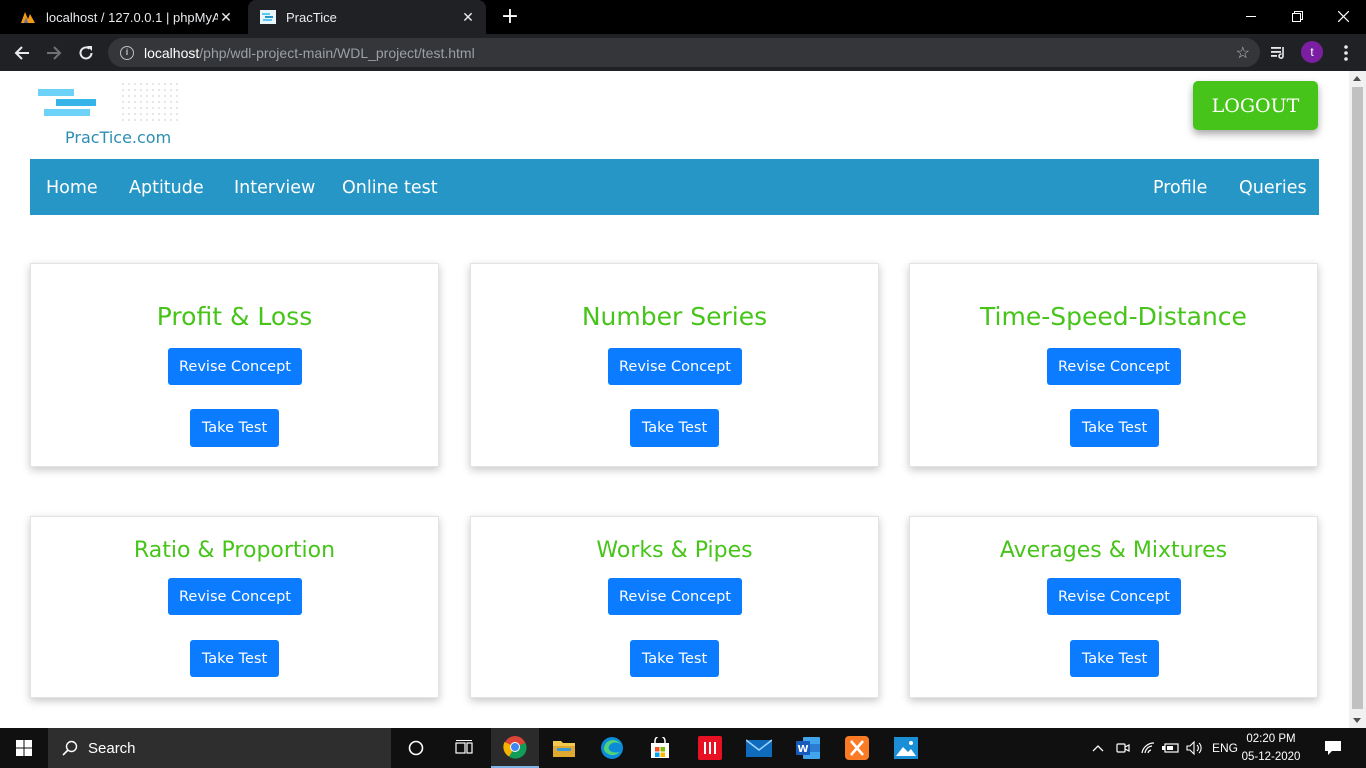  What do you see at coordinates (1312, 52) in the screenshot?
I see `profile-avatar: t` at bounding box center [1312, 52].